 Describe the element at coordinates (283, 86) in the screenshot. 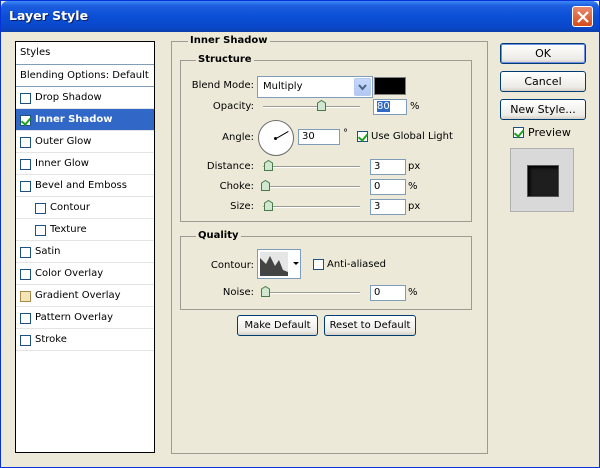

I see `blend-mode-value: Multiply` at that location.